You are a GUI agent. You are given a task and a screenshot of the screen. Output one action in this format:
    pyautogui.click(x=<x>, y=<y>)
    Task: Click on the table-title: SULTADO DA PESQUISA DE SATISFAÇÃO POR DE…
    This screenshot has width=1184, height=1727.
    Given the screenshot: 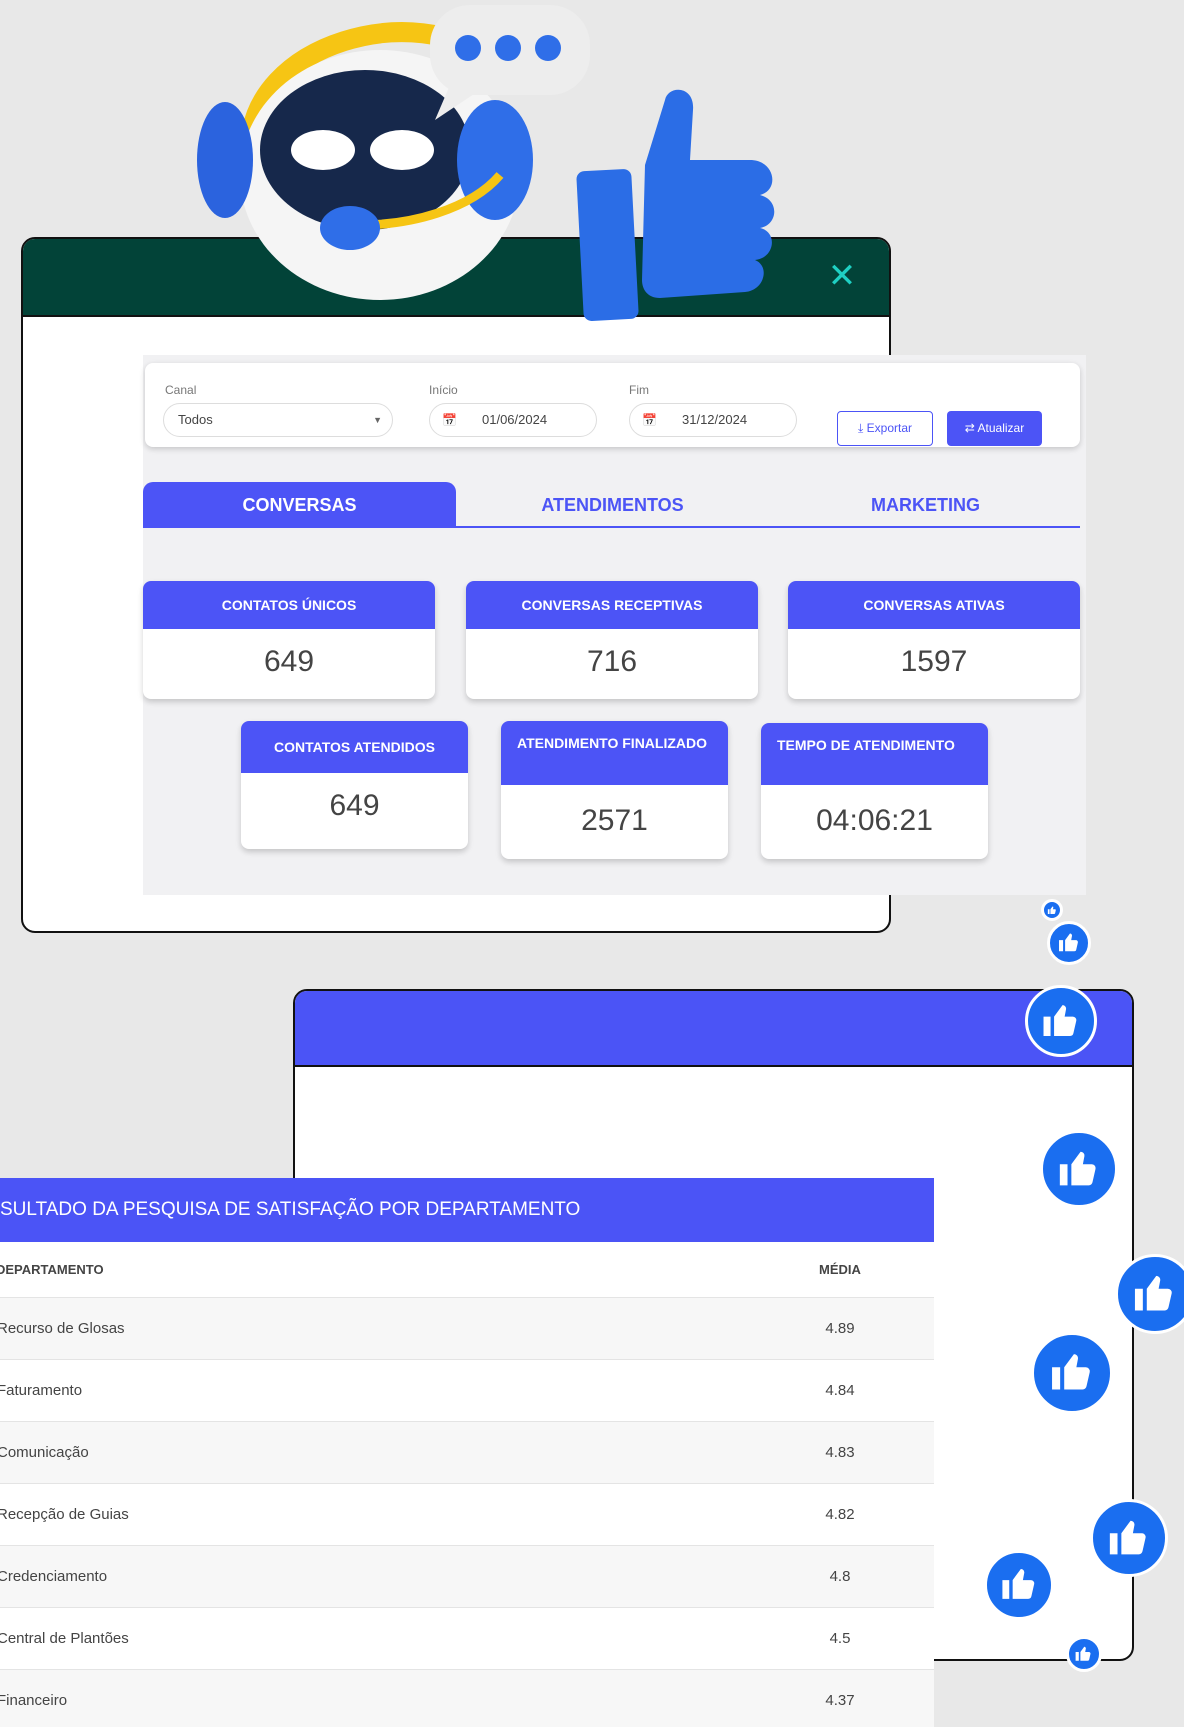 What is the action you would take?
    pyautogui.click(x=467, y=1210)
    